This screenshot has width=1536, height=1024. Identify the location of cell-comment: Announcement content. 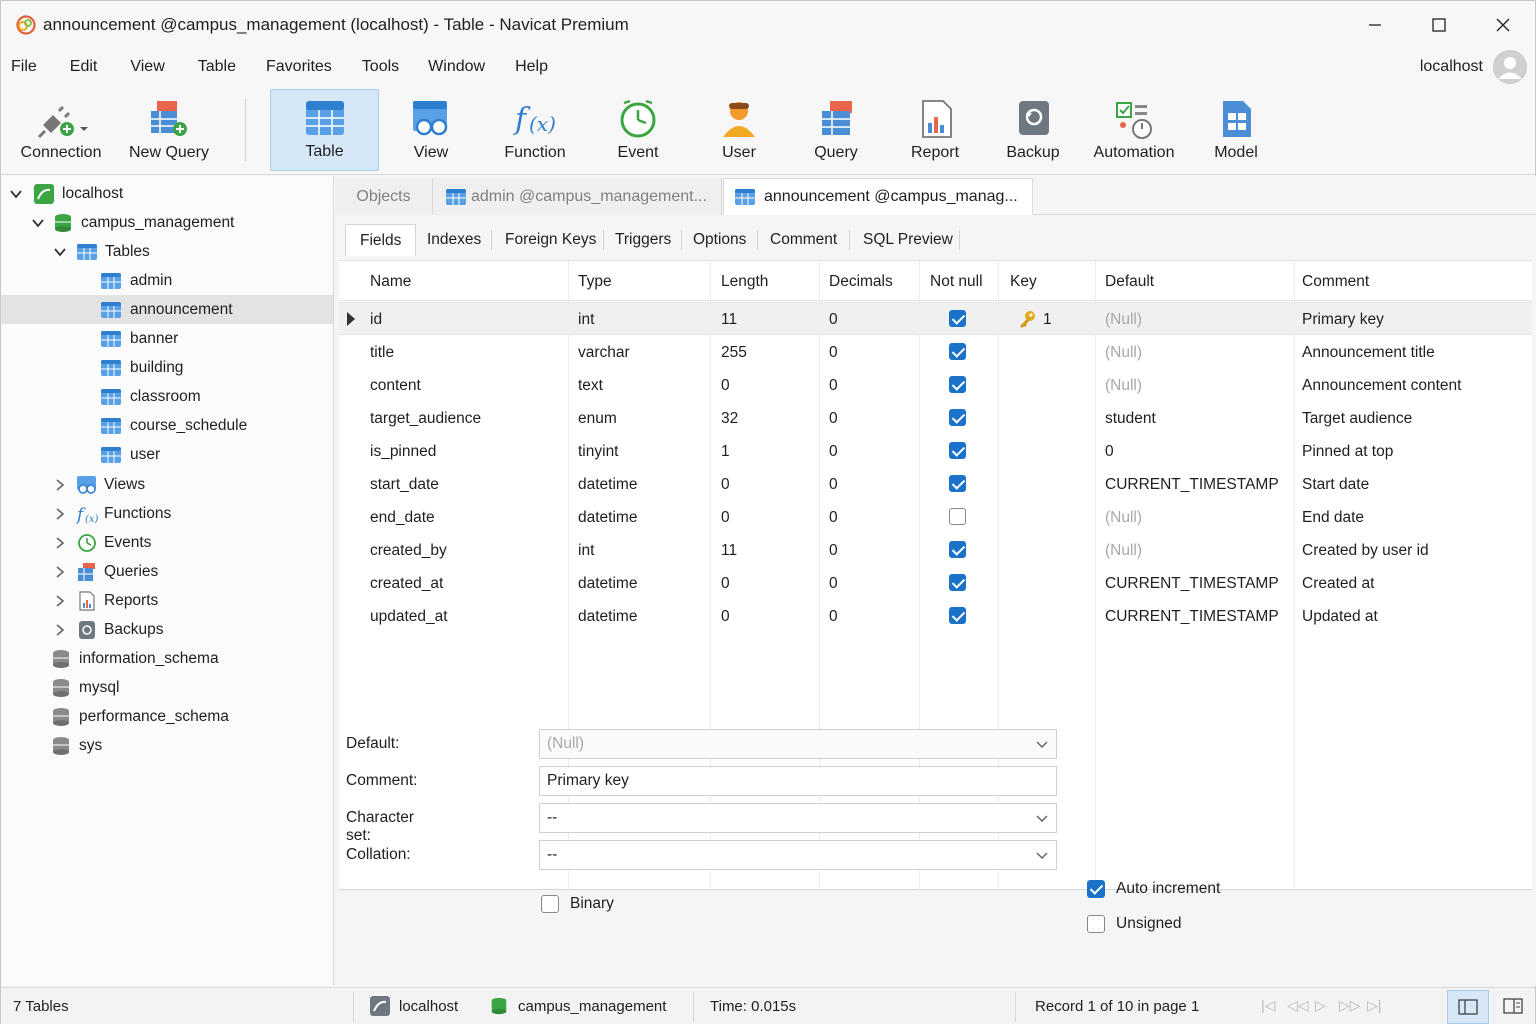
(1381, 386).